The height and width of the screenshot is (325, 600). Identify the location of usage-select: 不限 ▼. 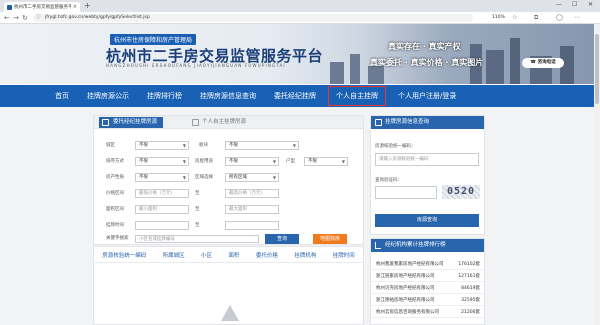
(252, 161).